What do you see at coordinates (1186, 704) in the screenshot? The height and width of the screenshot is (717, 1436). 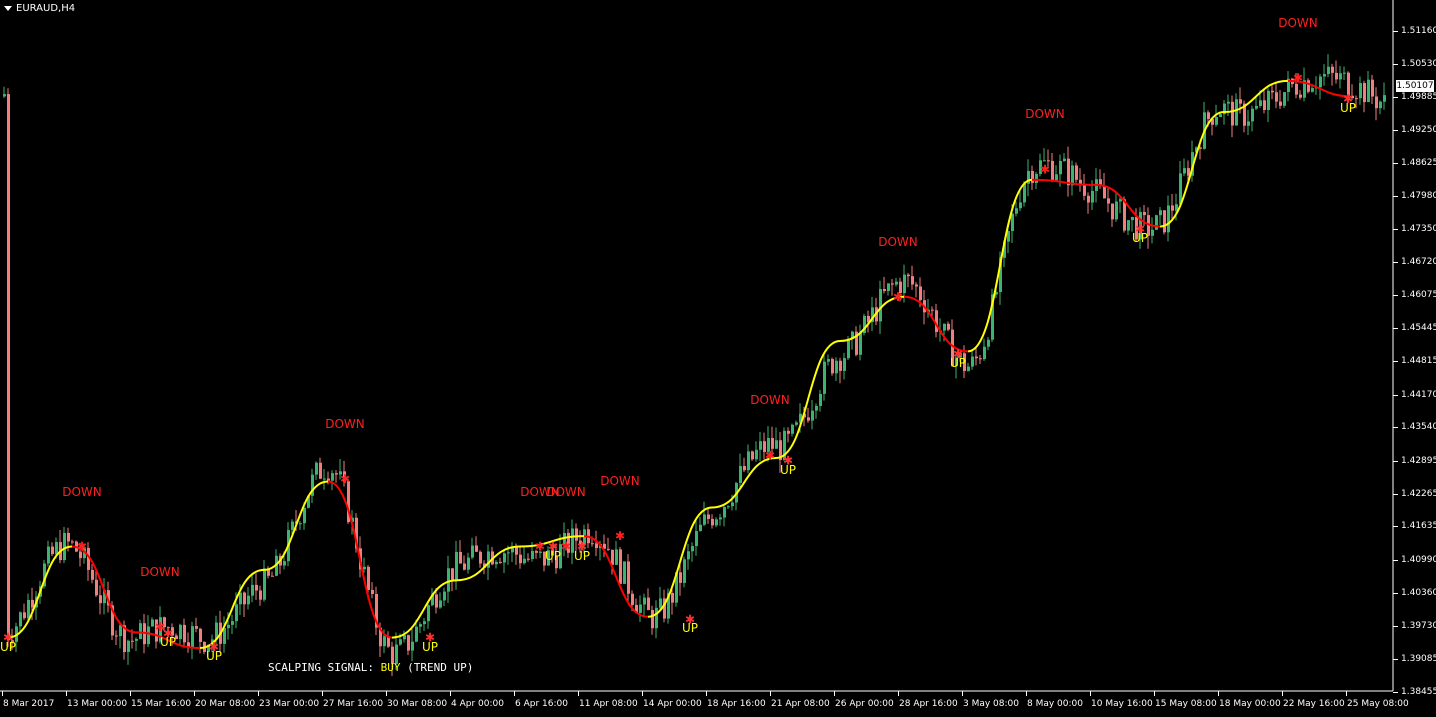 I see `time-label: 15 May 08:00` at bounding box center [1186, 704].